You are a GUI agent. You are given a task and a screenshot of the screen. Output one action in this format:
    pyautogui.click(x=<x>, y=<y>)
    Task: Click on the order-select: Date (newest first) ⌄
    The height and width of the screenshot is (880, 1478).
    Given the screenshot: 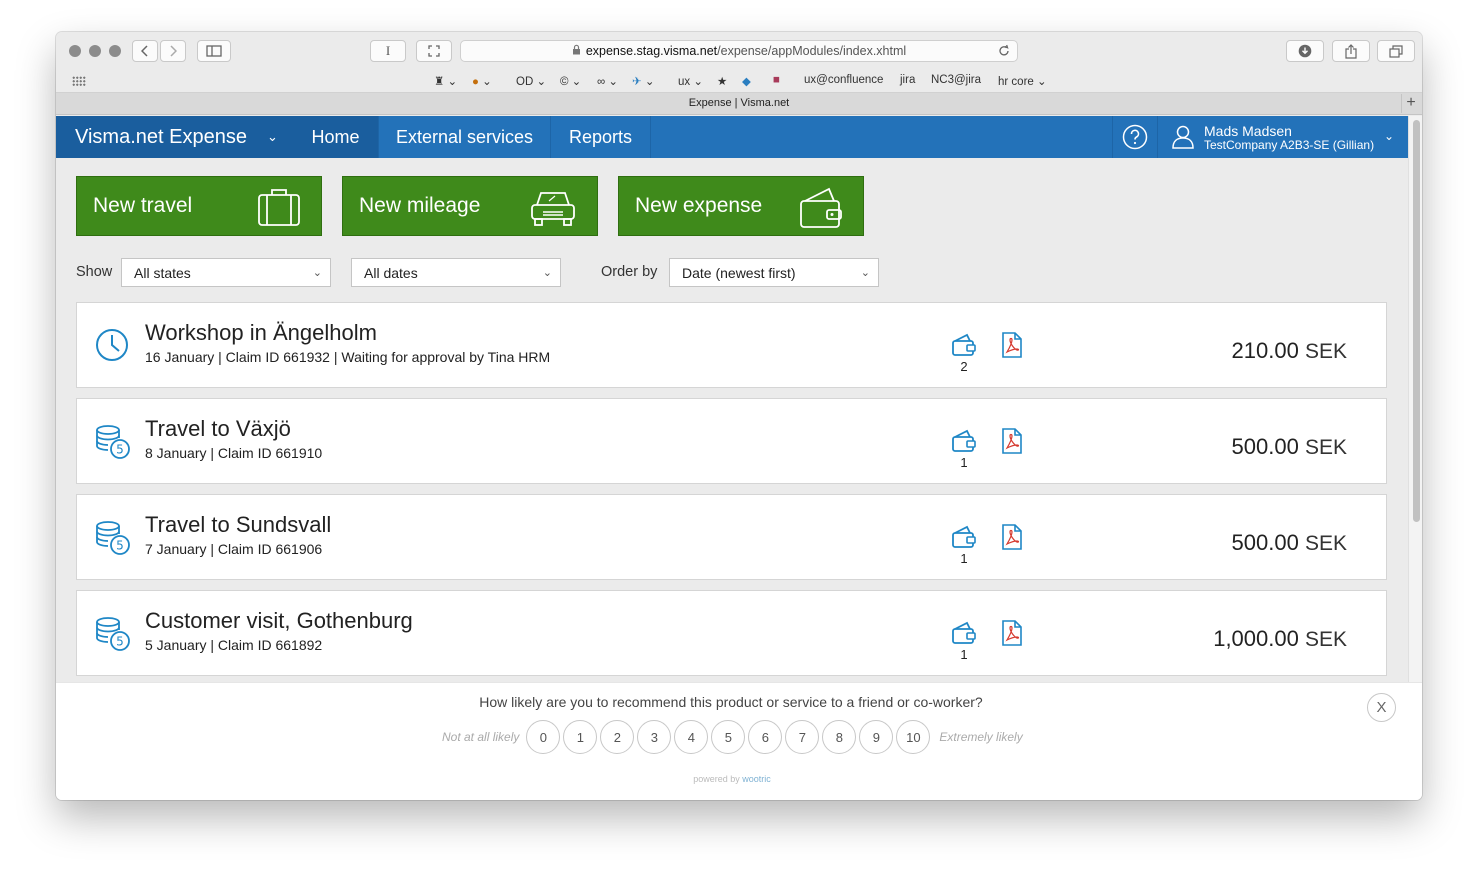 What is the action you would take?
    pyautogui.click(x=774, y=272)
    